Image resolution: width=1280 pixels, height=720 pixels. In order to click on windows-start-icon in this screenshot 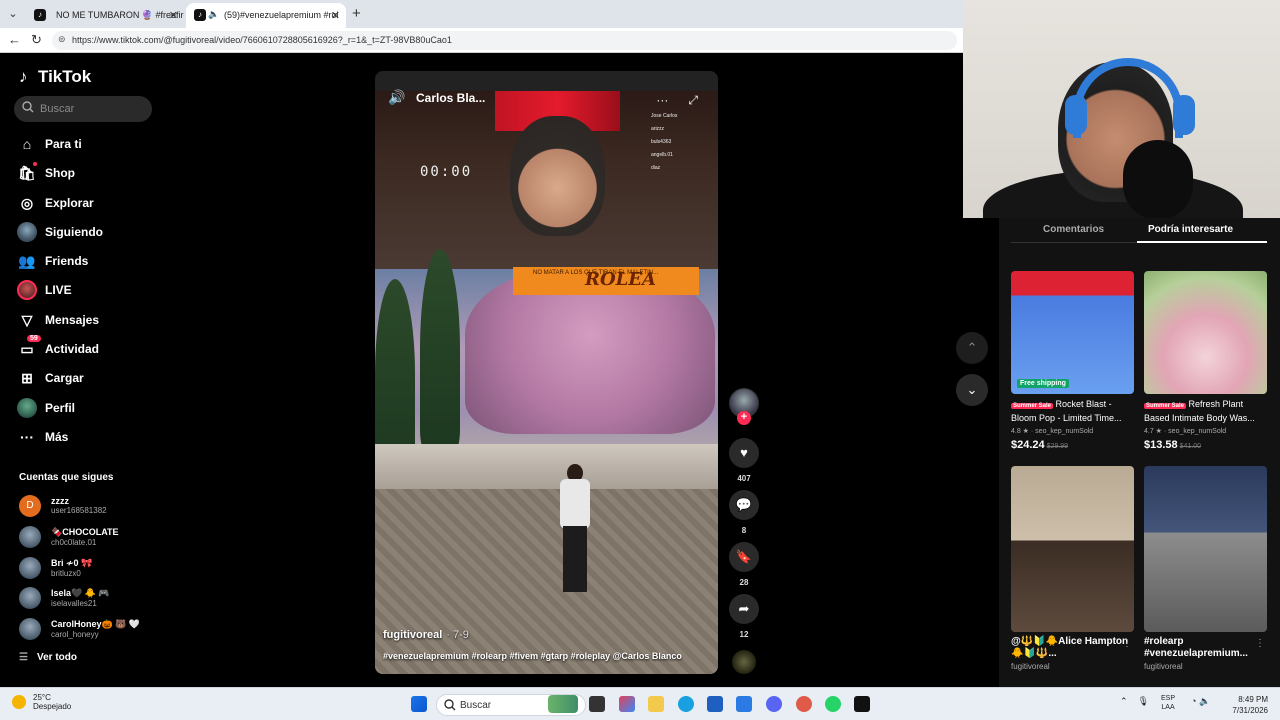, I will do `click(419, 704)`.